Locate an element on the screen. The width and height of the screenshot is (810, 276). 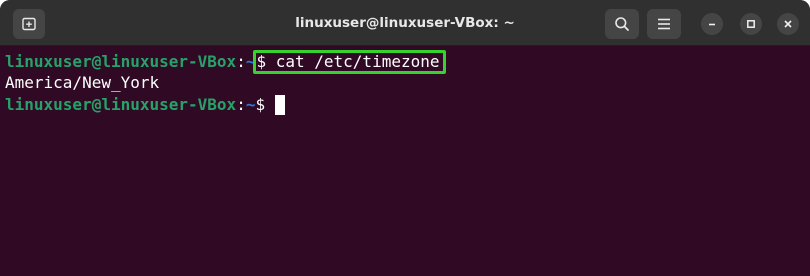
maximize-icon is located at coordinates (751, 24).